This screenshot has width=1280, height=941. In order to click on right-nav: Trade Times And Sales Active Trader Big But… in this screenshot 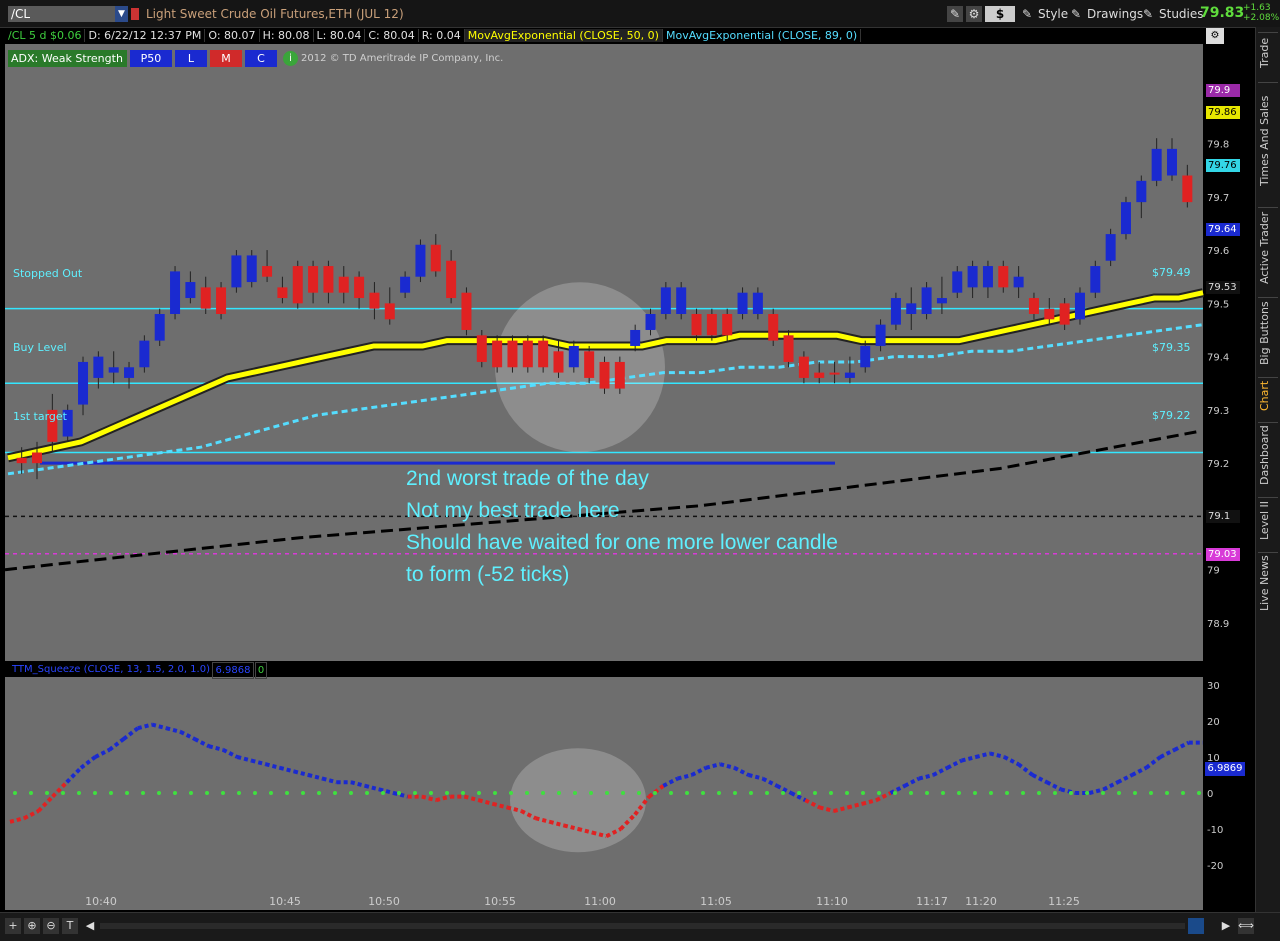, I will do `click(1267, 483)`.